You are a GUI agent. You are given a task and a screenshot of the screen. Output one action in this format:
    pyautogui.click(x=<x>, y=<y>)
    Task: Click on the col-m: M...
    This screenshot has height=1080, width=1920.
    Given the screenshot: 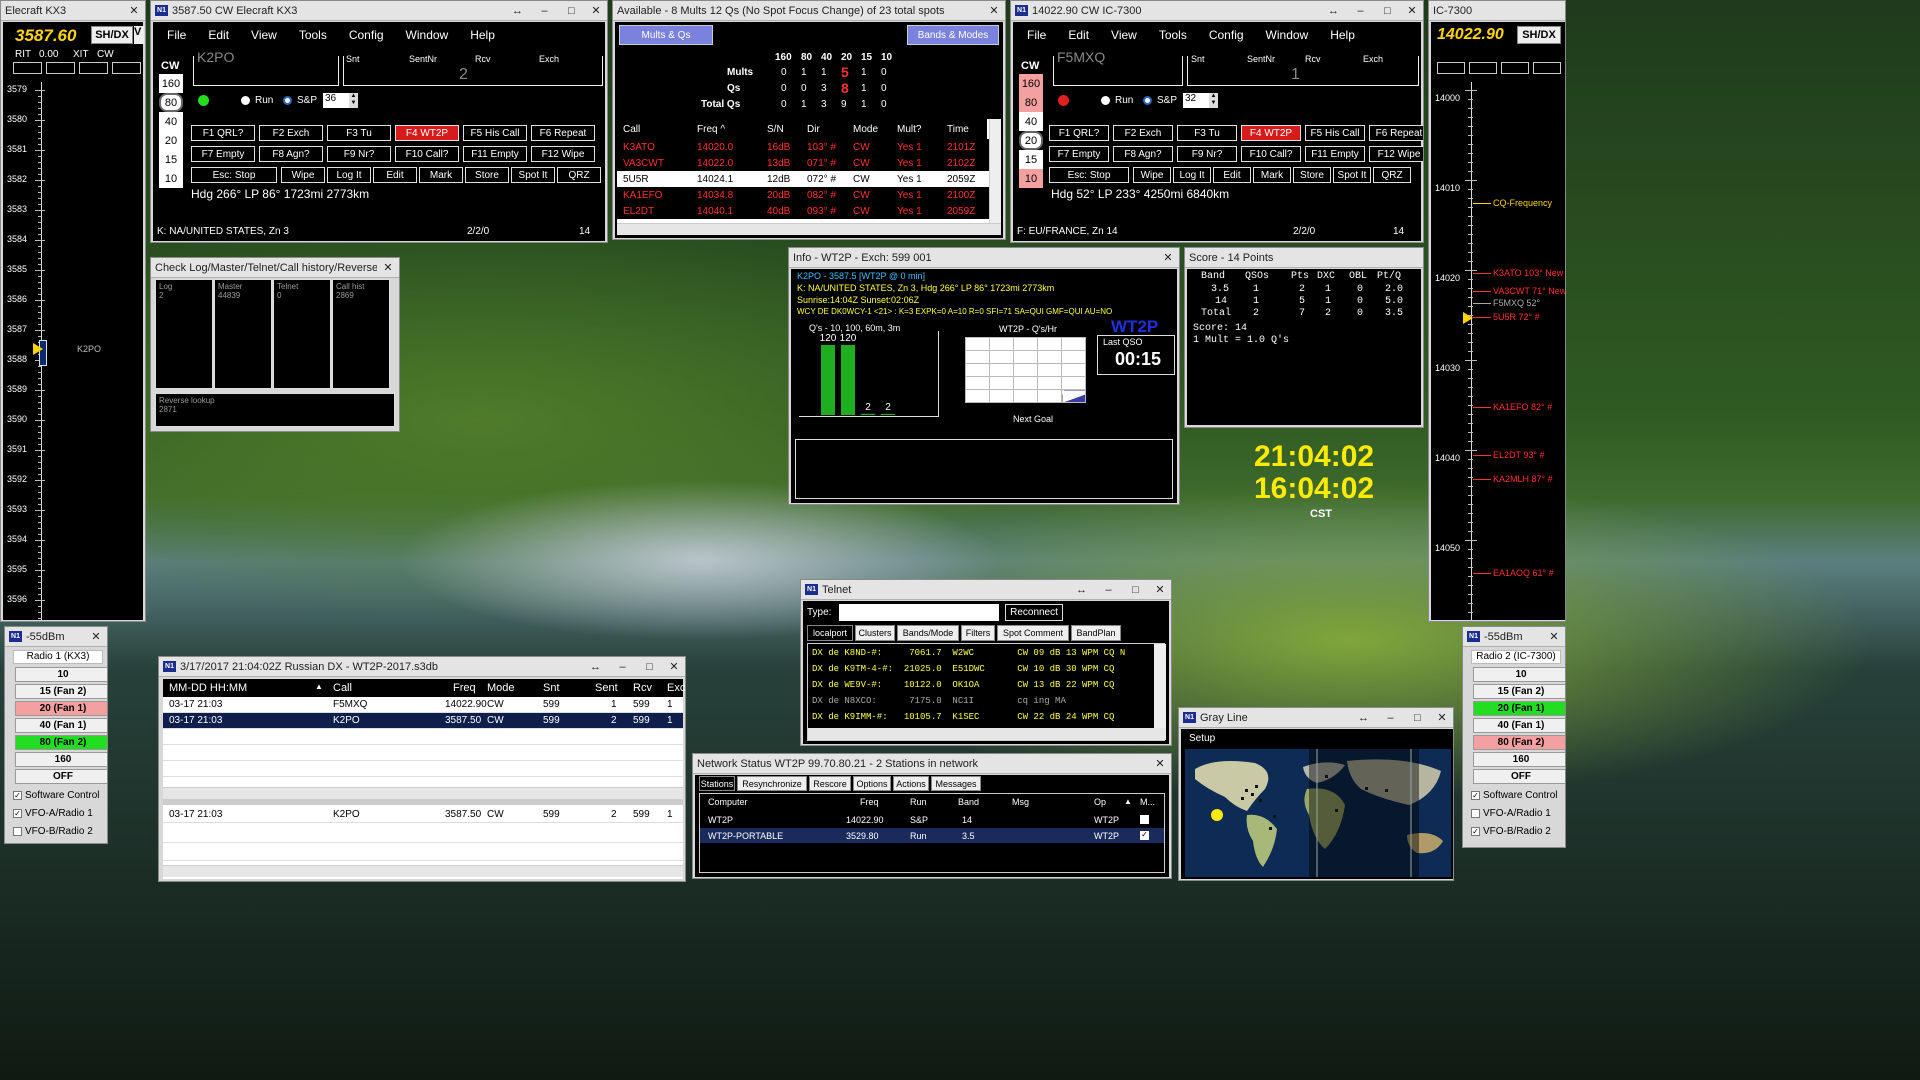 What is the action you would take?
    pyautogui.click(x=1147, y=802)
    